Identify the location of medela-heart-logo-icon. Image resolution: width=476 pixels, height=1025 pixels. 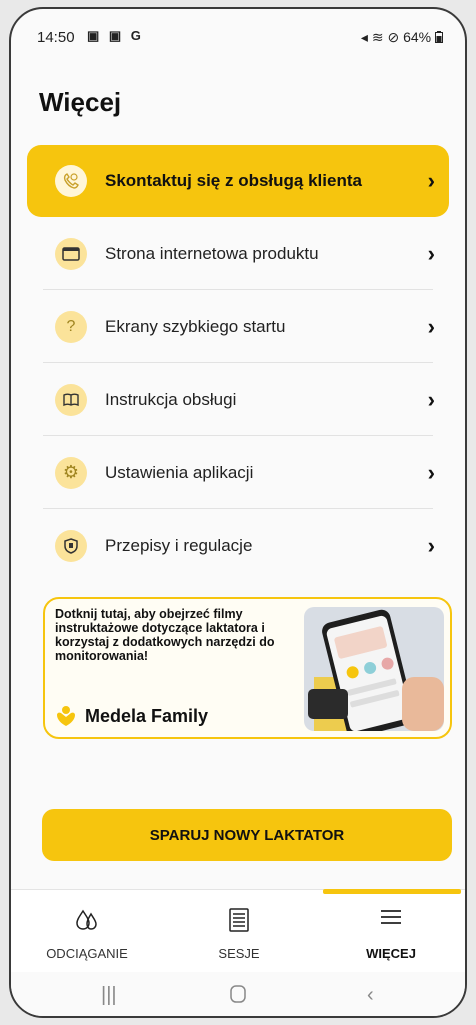
(66, 716).